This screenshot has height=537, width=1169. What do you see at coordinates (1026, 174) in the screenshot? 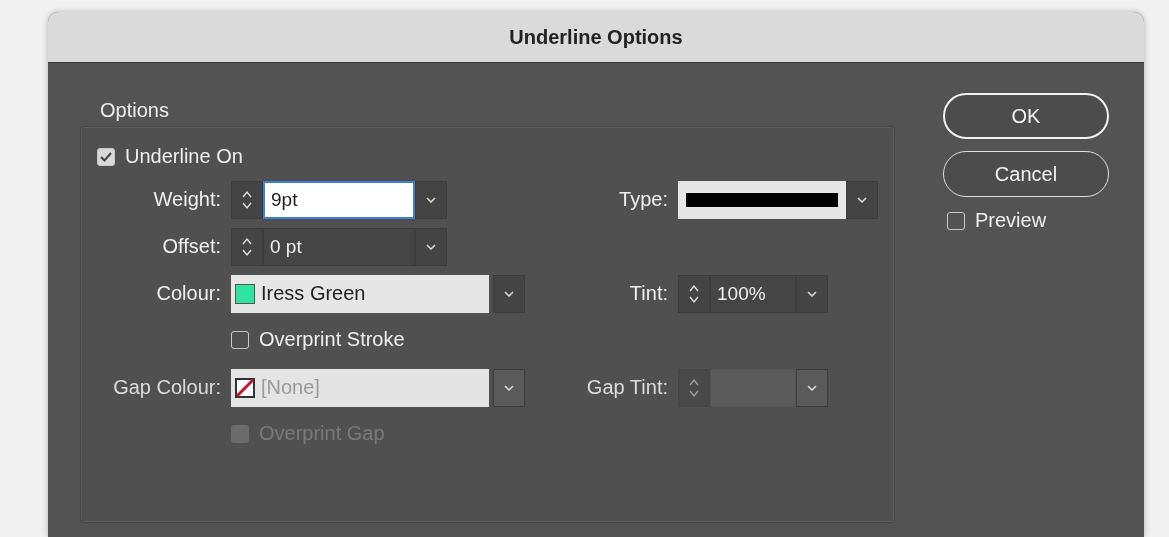
I see `dialog-button: Cancel` at bounding box center [1026, 174].